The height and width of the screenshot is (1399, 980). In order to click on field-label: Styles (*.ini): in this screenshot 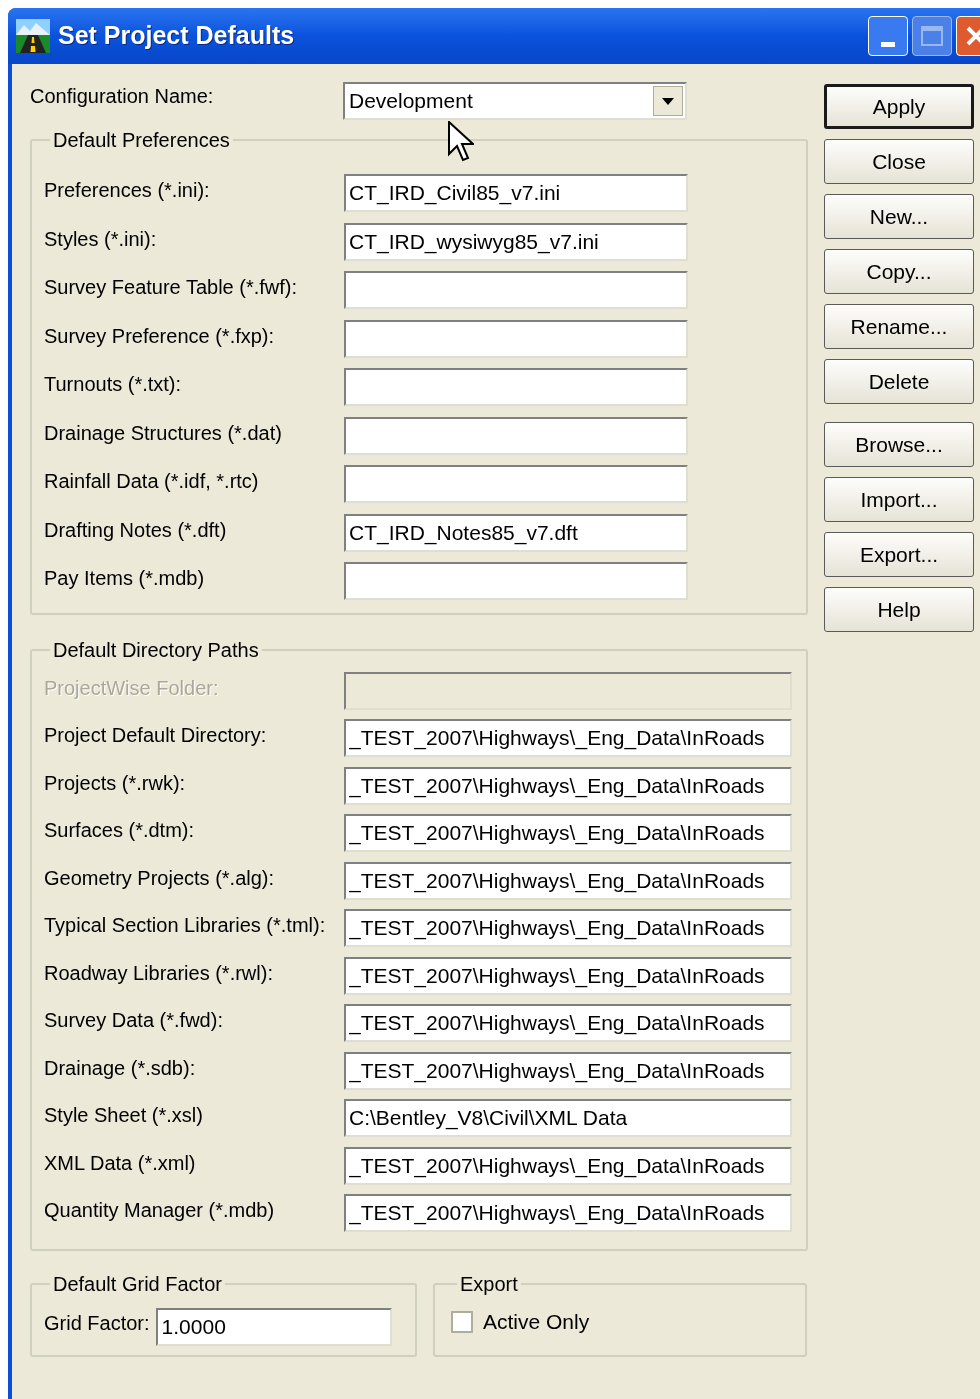, I will do `click(101, 239)`.